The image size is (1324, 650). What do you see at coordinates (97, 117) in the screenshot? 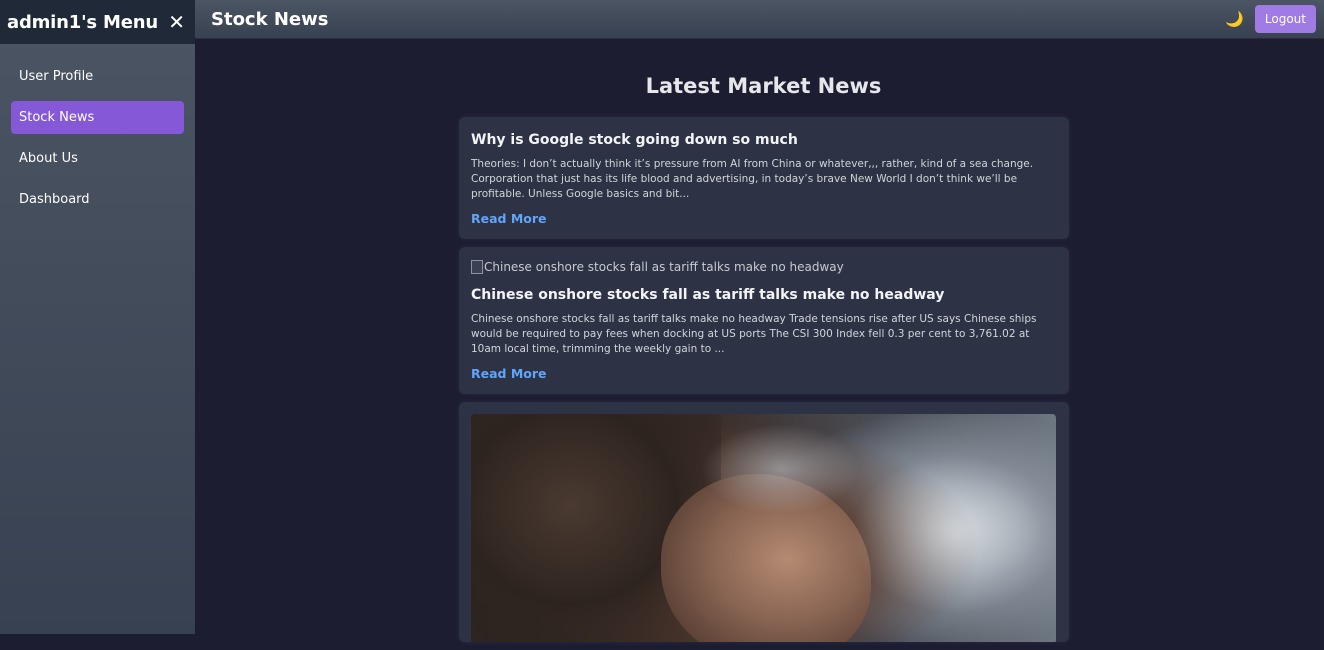
I see `sidebar-item-stock-news: Stock News` at bounding box center [97, 117].